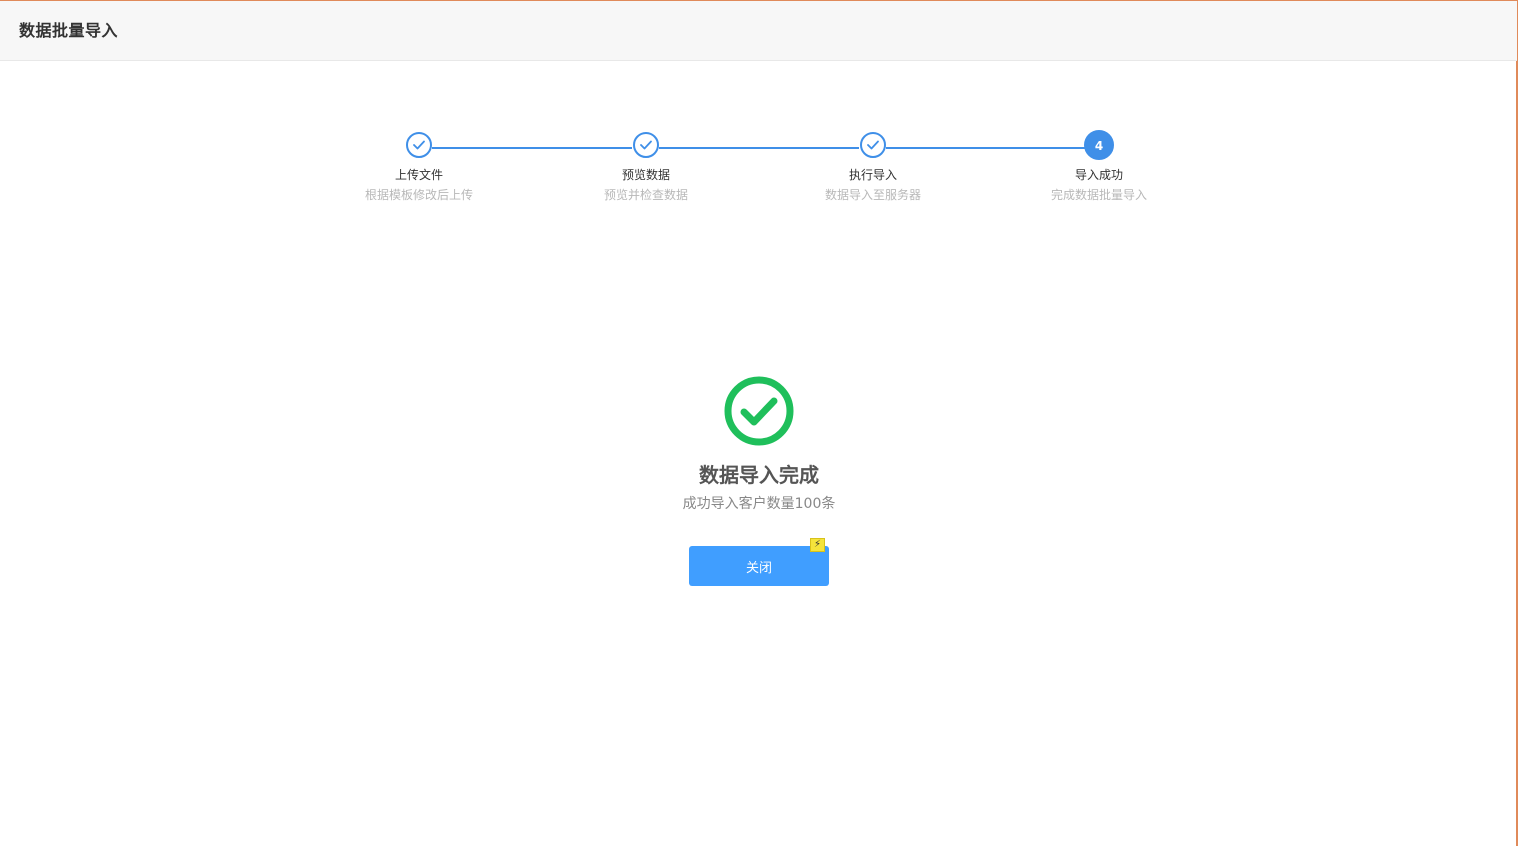 Image resolution: width=1520 pixels, height=846 pixels. Describe the element at coordinates (759, 566) in the screenshot. I see `close-button: 关闭` at that location.